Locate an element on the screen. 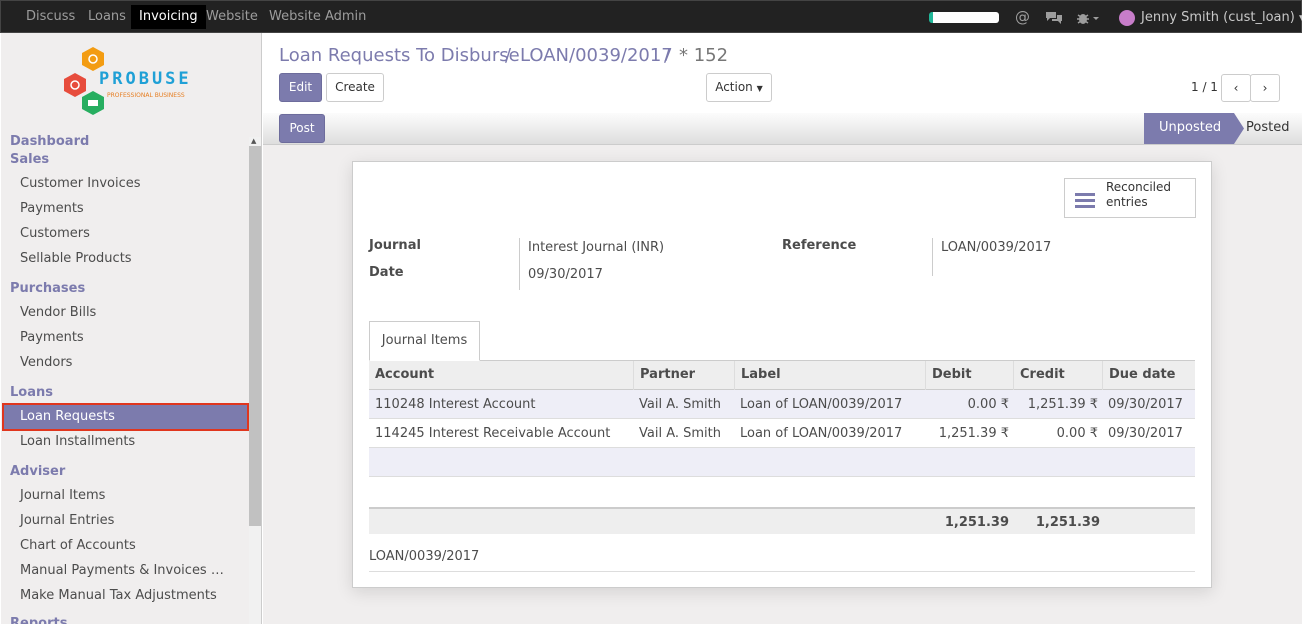  journal-label: Journal is located at coordinates (395, 245).